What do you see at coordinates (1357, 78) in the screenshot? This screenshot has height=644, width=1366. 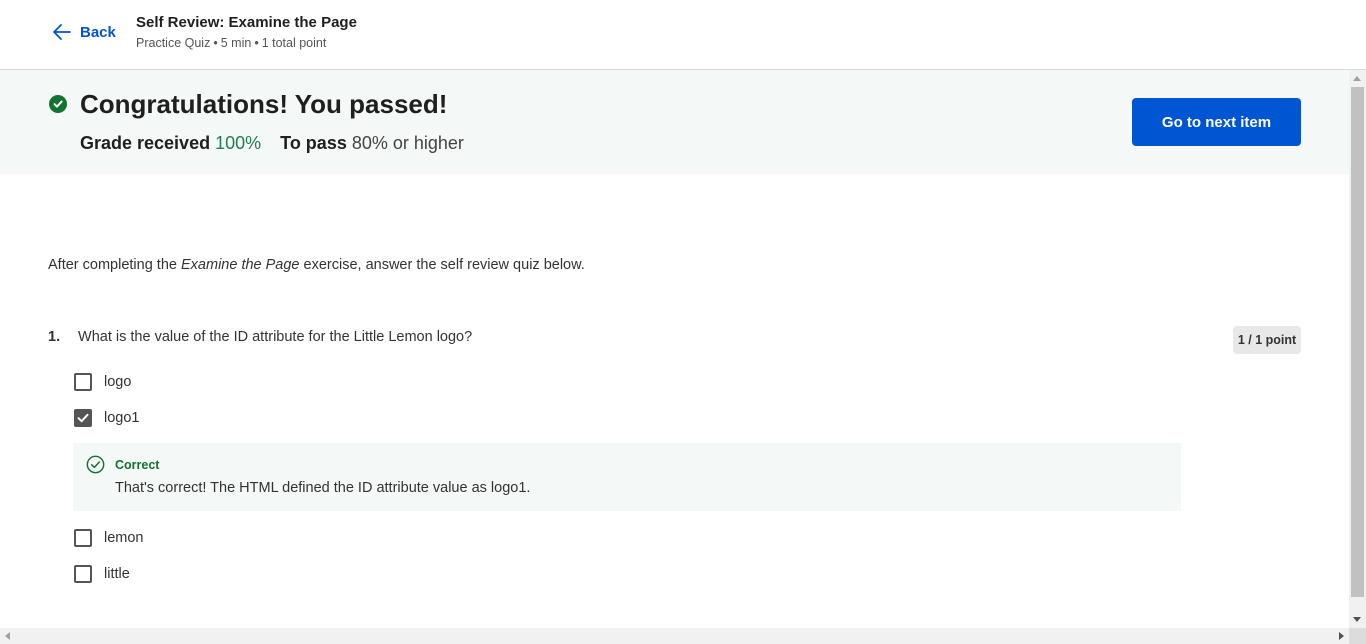 I see `scroll-up-arrow-icon` at bounding box center [1357, 78].